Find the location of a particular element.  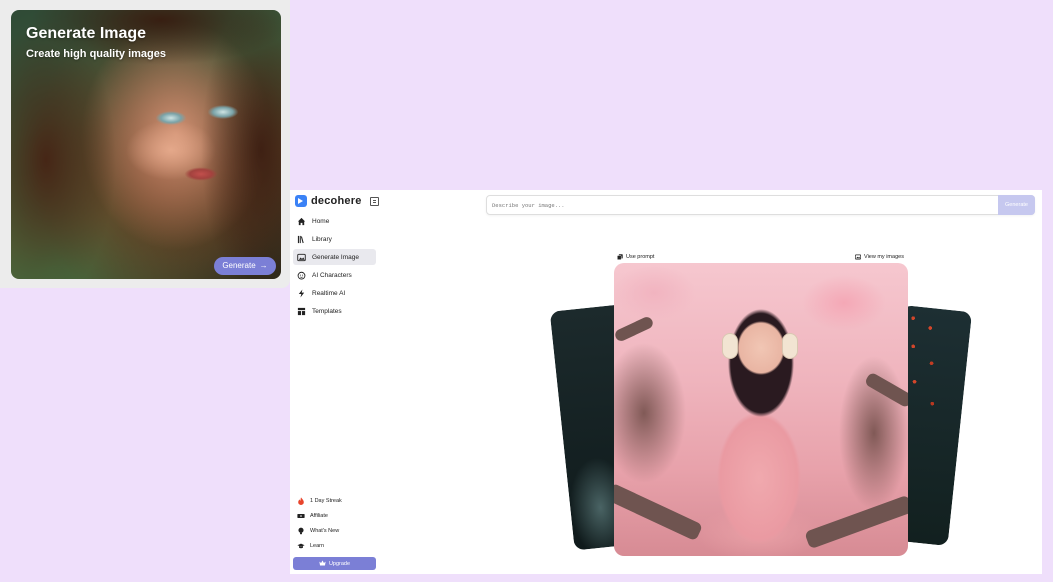

prompt-bar: Generate is located at coordinates (760, 205).